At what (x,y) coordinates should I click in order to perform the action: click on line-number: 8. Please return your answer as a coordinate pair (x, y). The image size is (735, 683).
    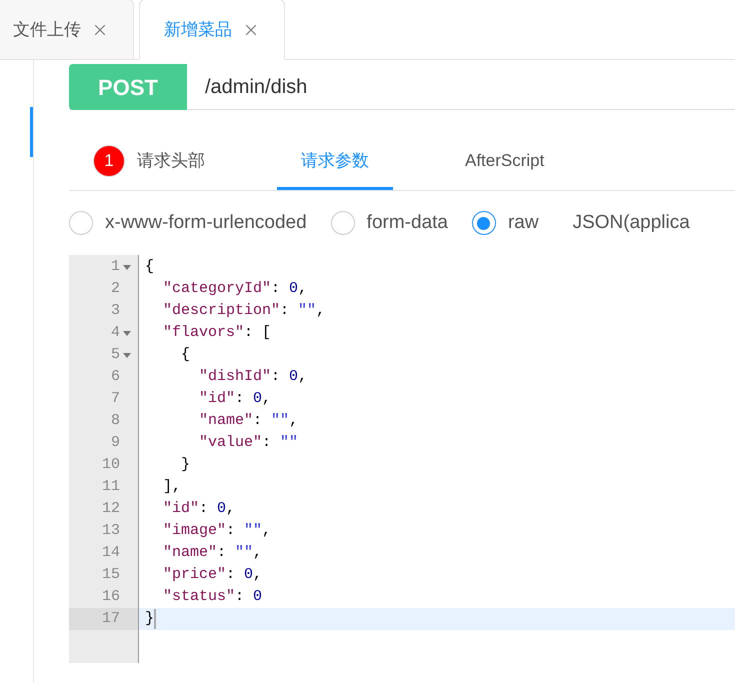
    Looking at the image, I should click on (115, 420).